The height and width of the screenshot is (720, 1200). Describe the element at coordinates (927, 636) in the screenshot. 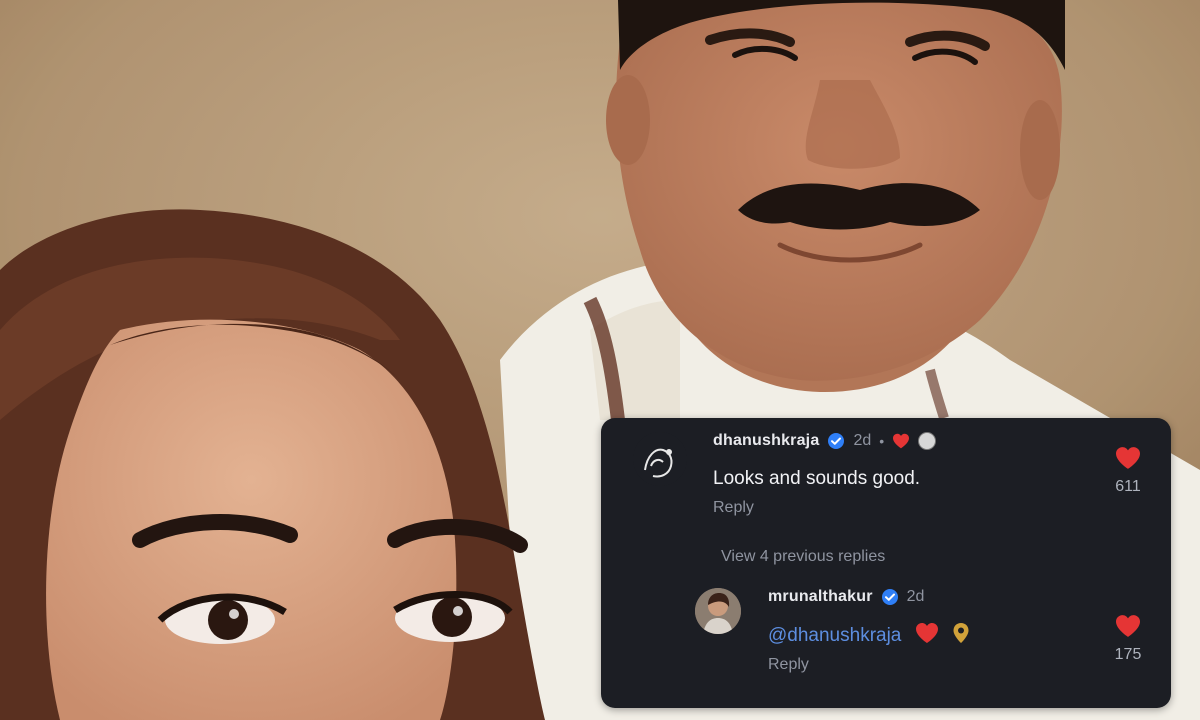

I see `red-heart-emoji-icon` at that location.